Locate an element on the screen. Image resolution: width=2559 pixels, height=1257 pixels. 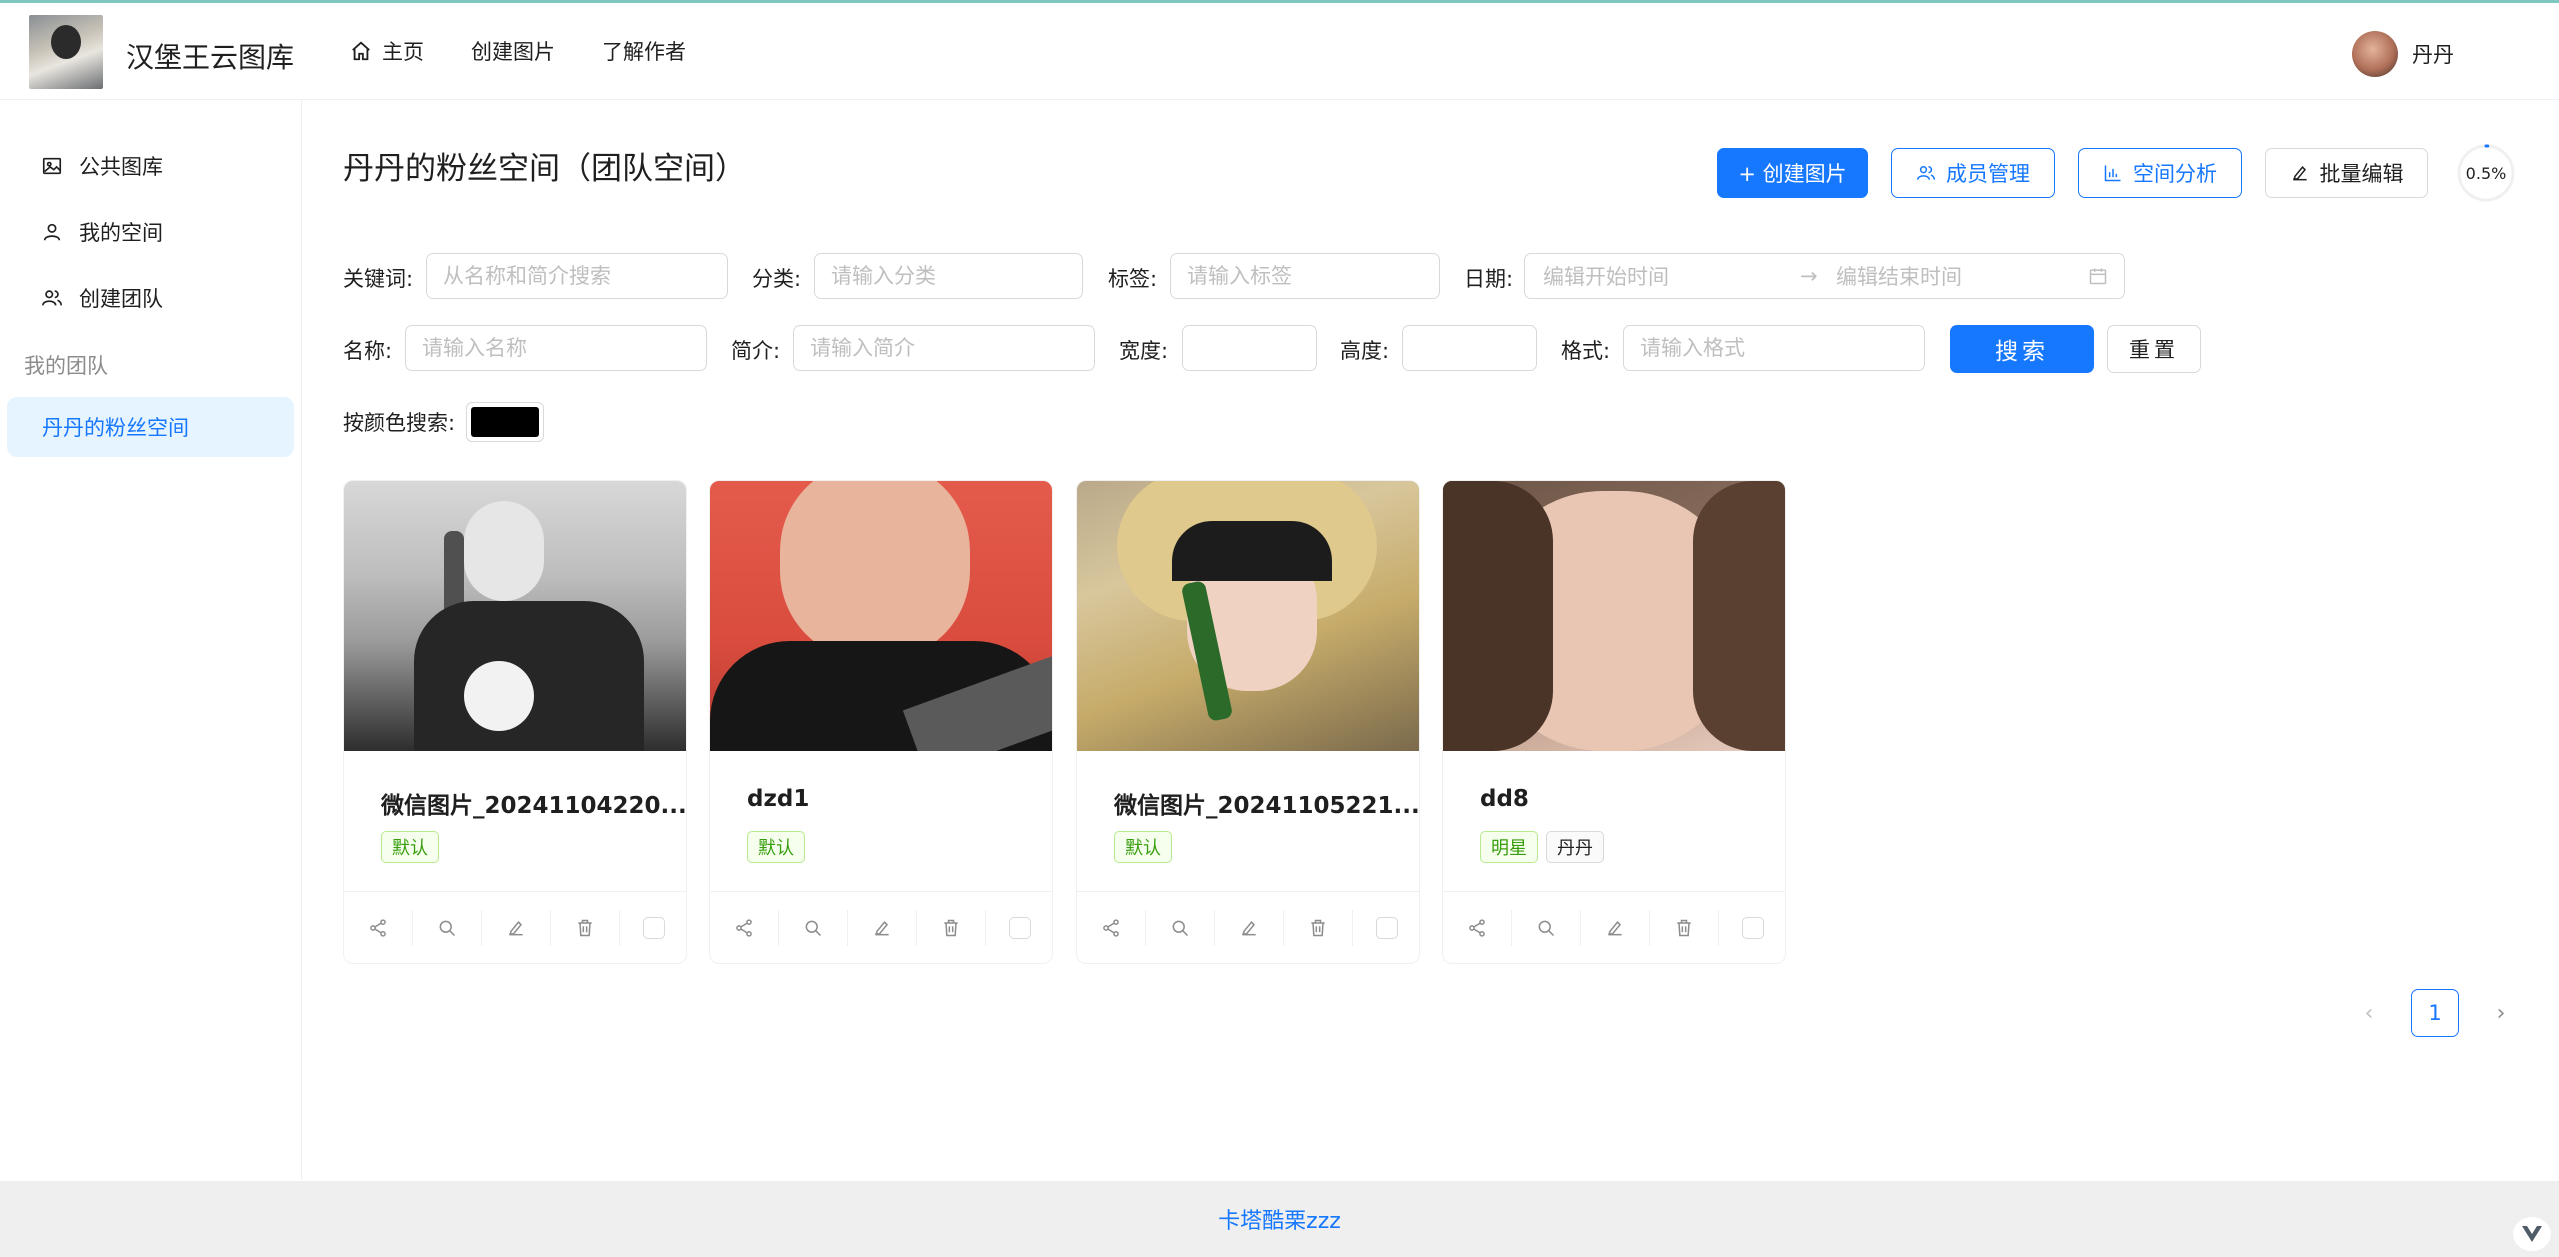
edit-icon is located at coordinates (1249, 927).